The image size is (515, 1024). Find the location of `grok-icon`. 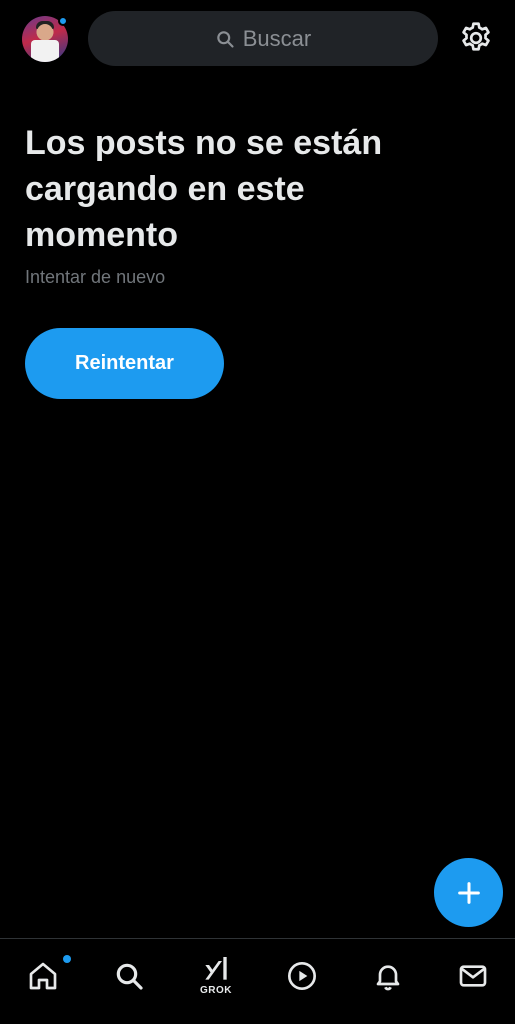

grok-icon is located at coordinates (216, 968).